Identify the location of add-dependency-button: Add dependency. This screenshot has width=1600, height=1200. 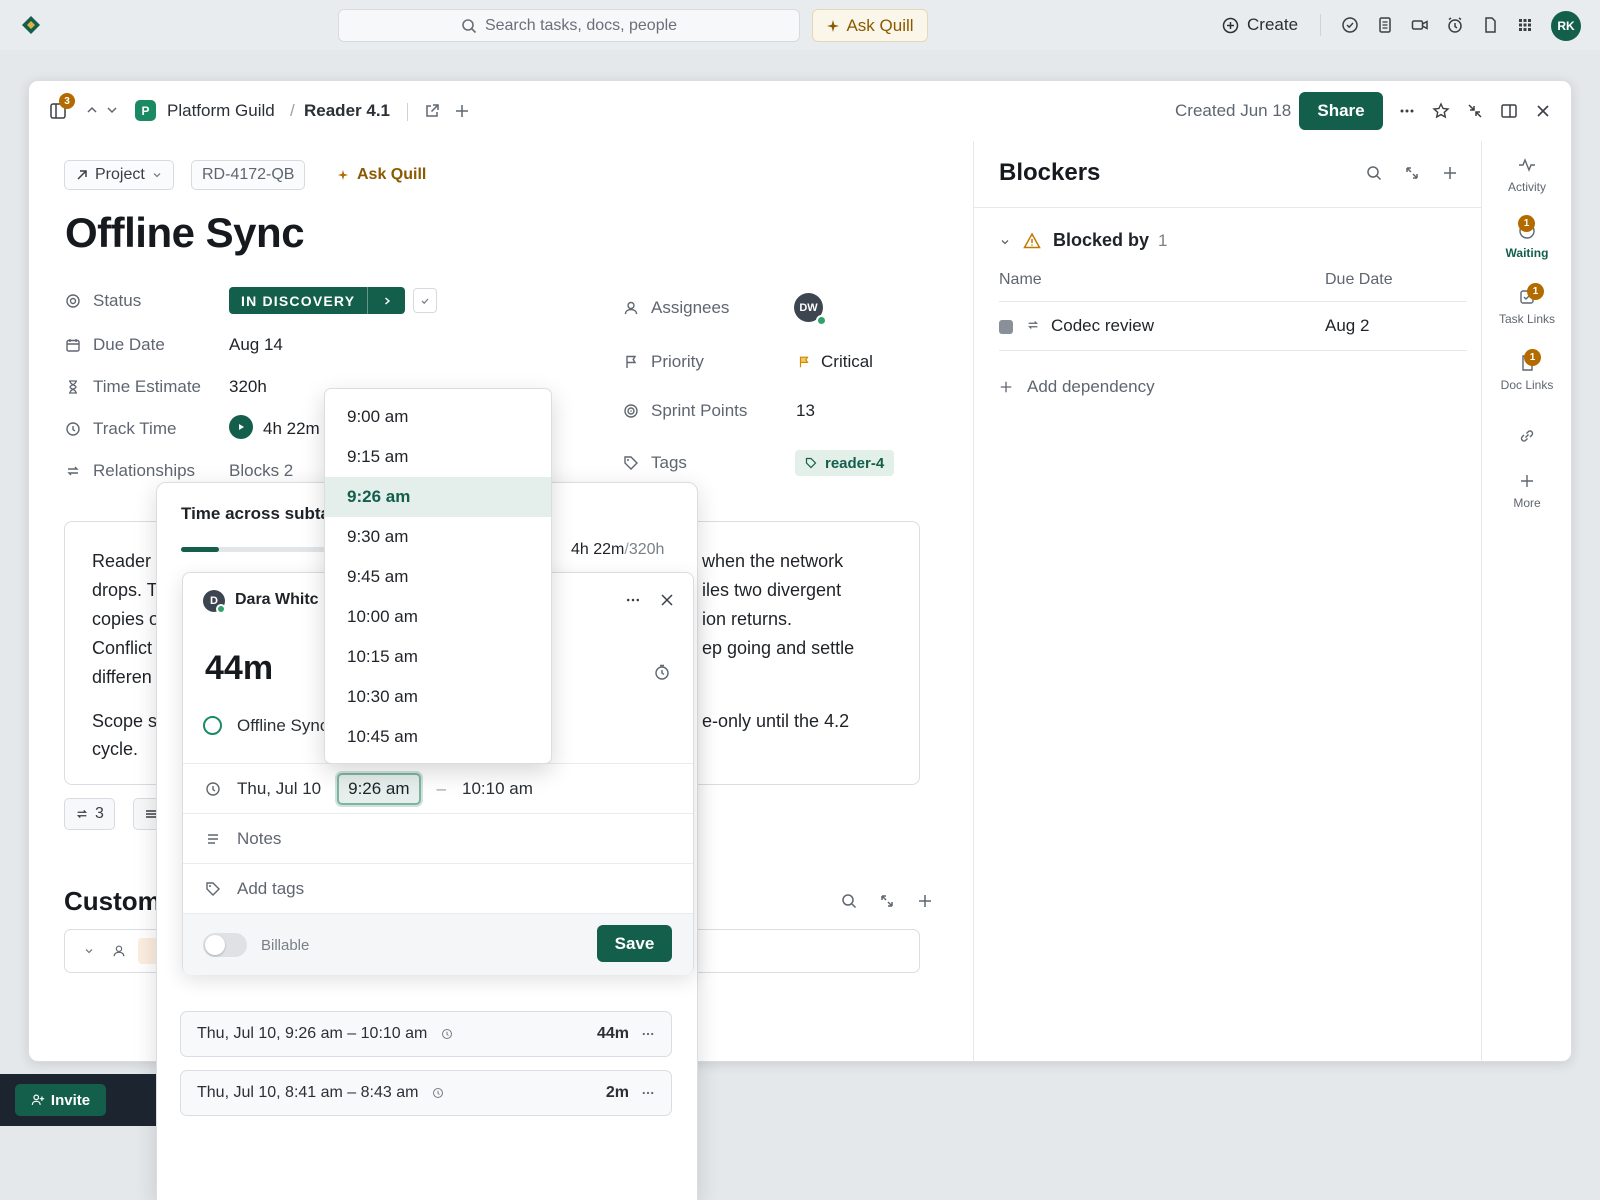
(1077, 387).